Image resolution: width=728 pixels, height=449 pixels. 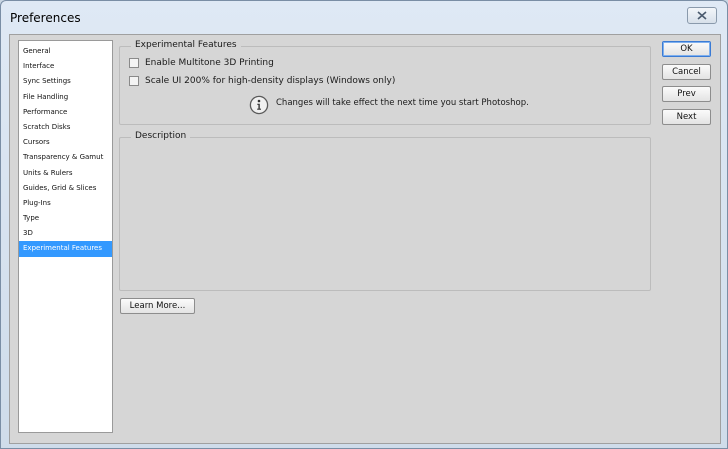 I want to click on sidebar-item-units-rulers: Units & Rulers, so click(x=65, y=173).